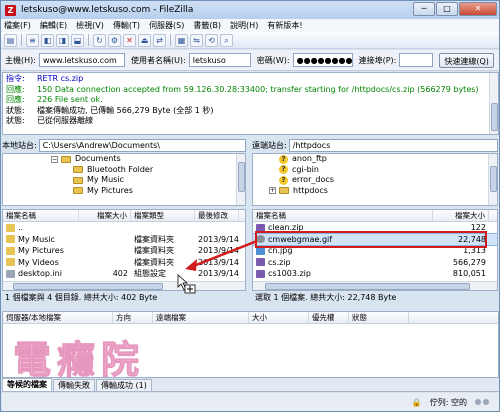  I want to click on file-name: My Music, so click(36, 239).